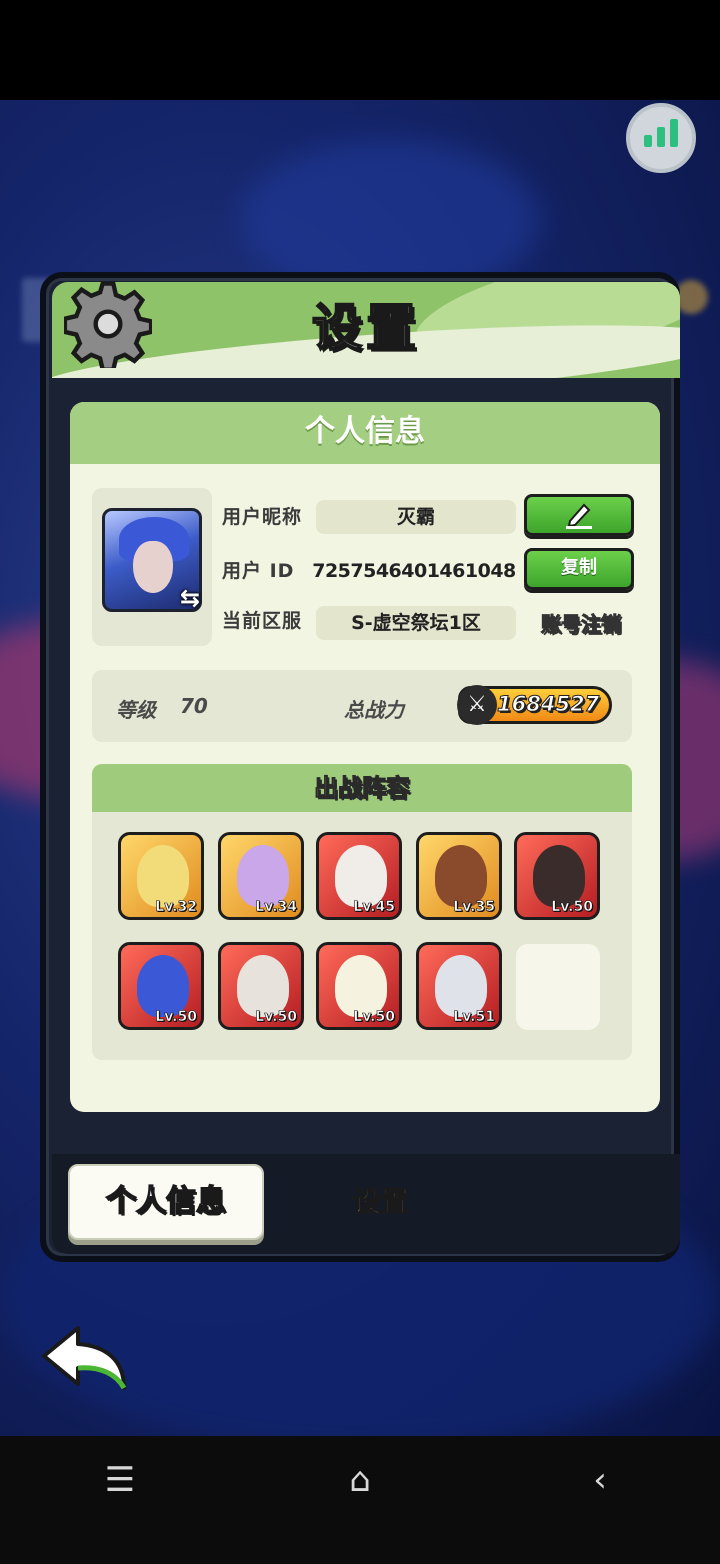 This screenshot has height=1564, width=720. Describe the element at coordinates (365, 433) in the screenshot. I see `section-title: 个人信息` at that location.